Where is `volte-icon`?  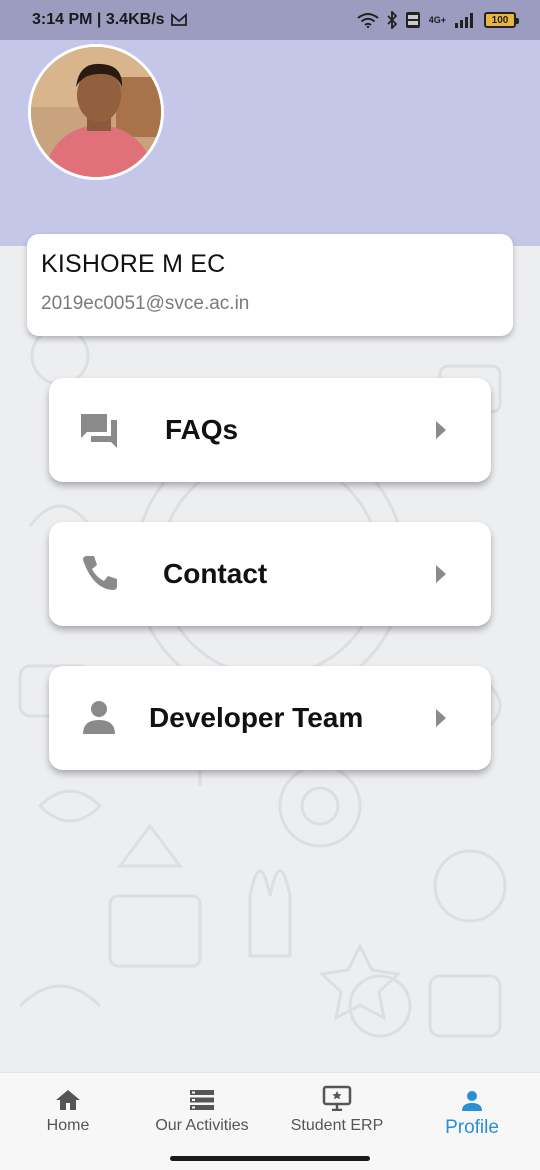
volte-icon is located at coordinates (413, 20).